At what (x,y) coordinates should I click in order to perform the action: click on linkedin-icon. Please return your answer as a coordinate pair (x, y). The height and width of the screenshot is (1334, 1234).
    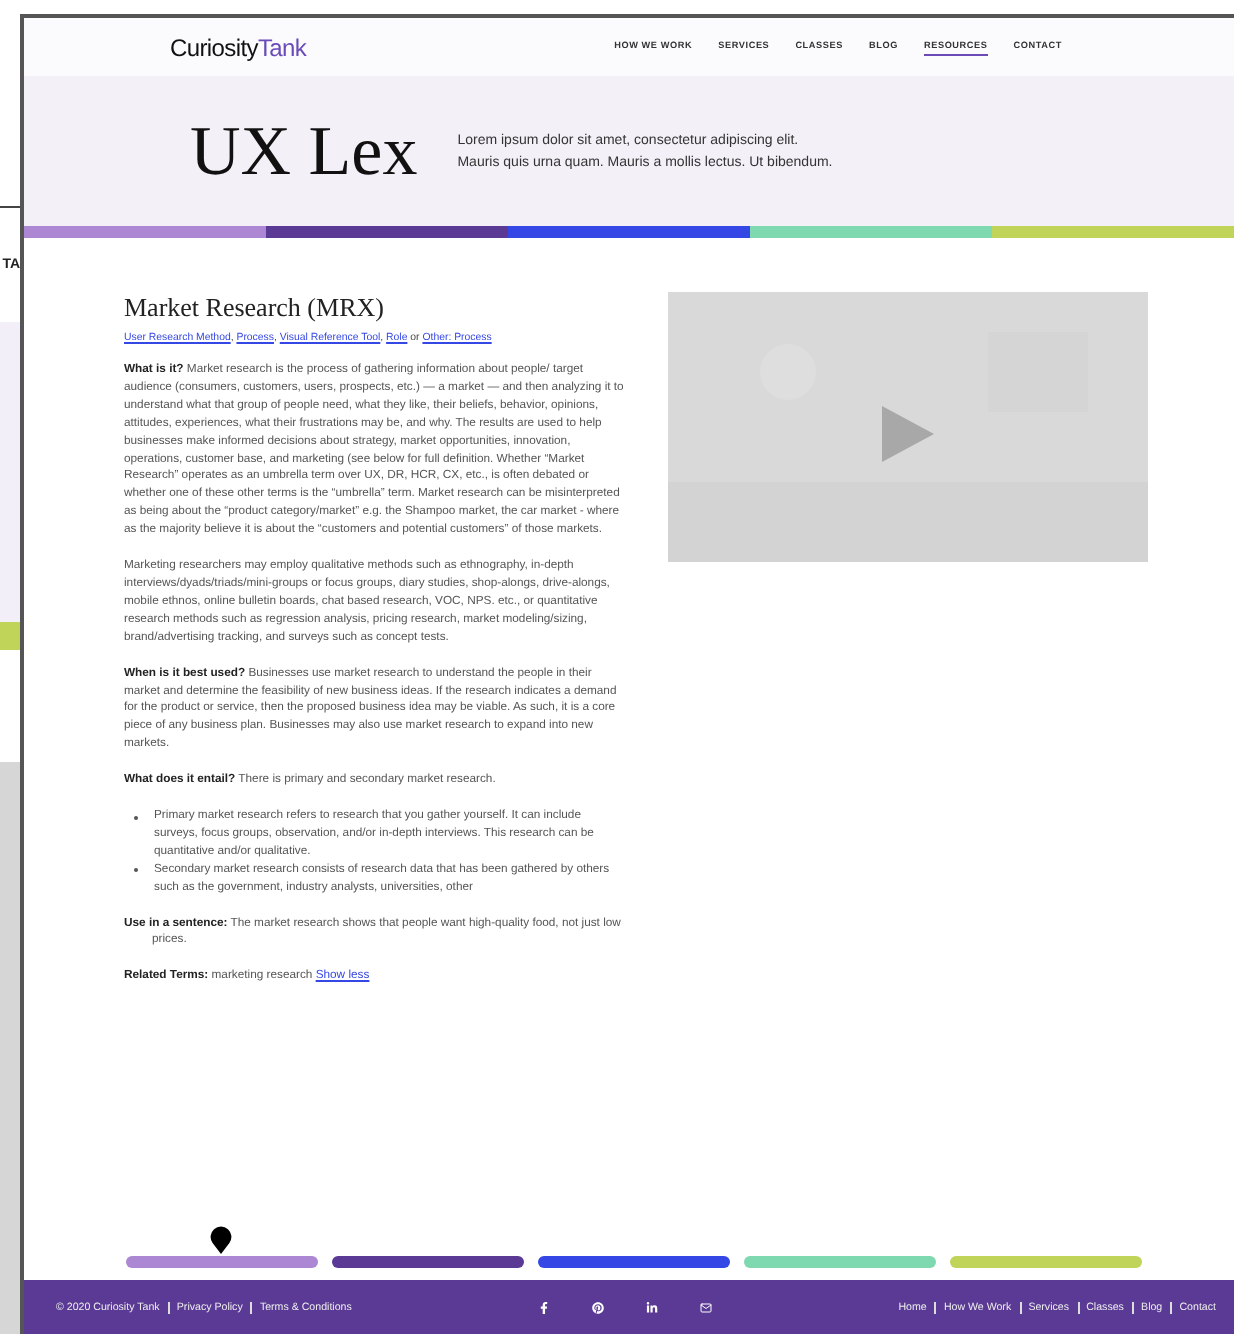
    Looking at the image, I should click on (652, 1307).